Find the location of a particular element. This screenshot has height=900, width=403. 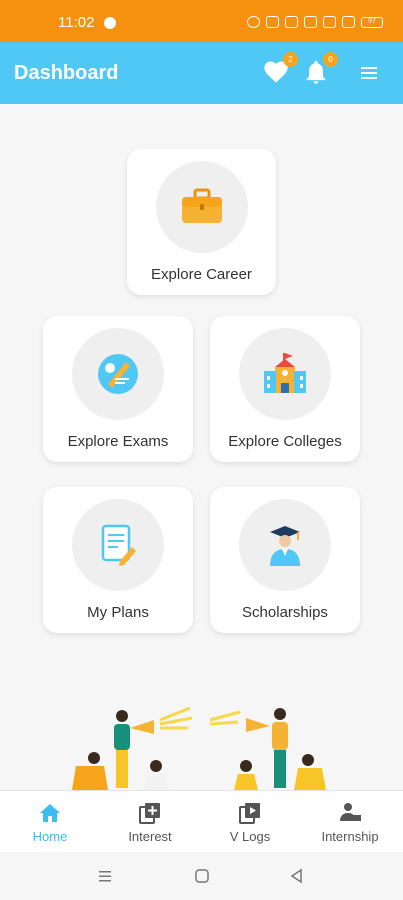

app-notification-icon is located at coordinates (110, 23).